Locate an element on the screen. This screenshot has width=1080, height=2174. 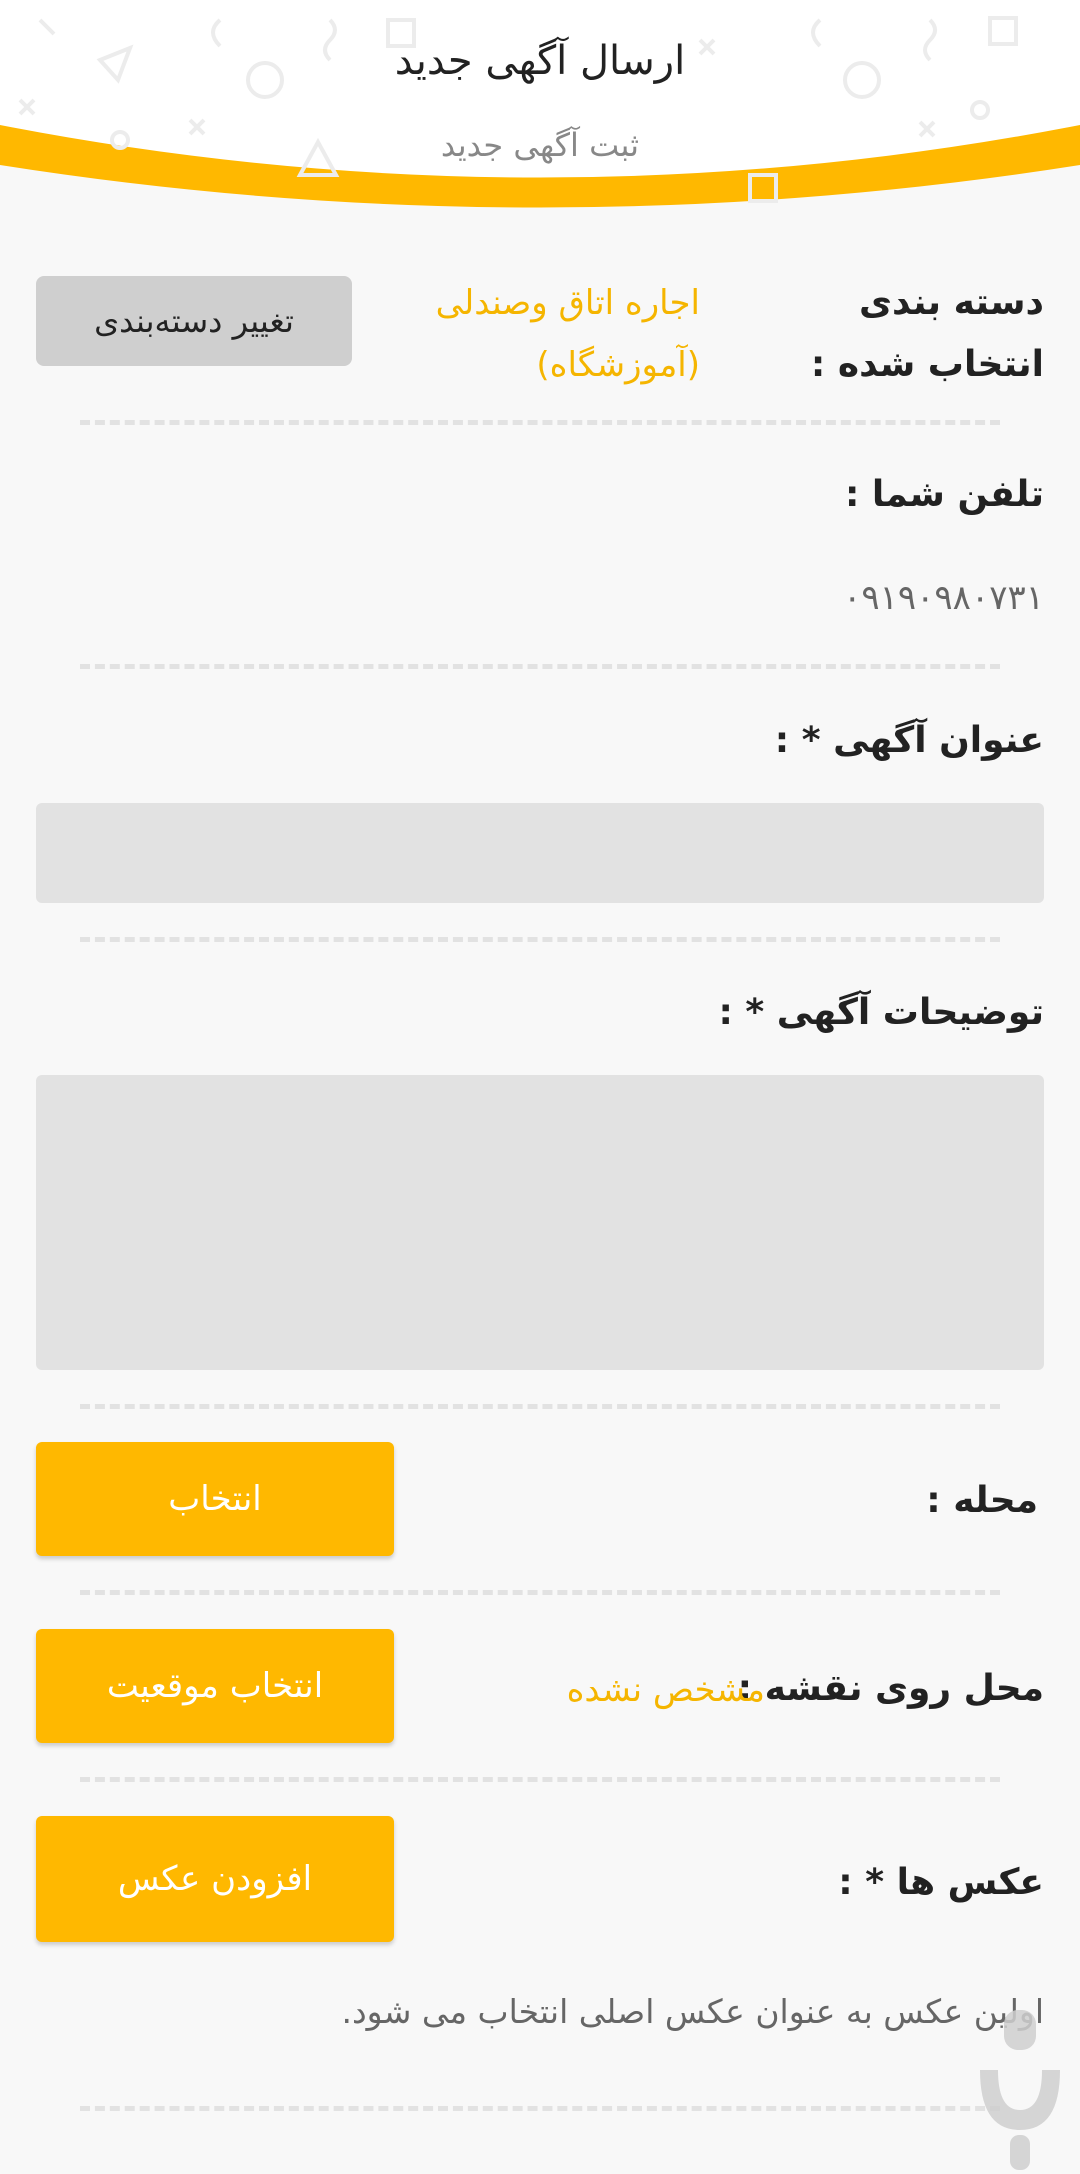
category-label: دسته بندی انتخاب شده : is located at coordinates (927, 333).